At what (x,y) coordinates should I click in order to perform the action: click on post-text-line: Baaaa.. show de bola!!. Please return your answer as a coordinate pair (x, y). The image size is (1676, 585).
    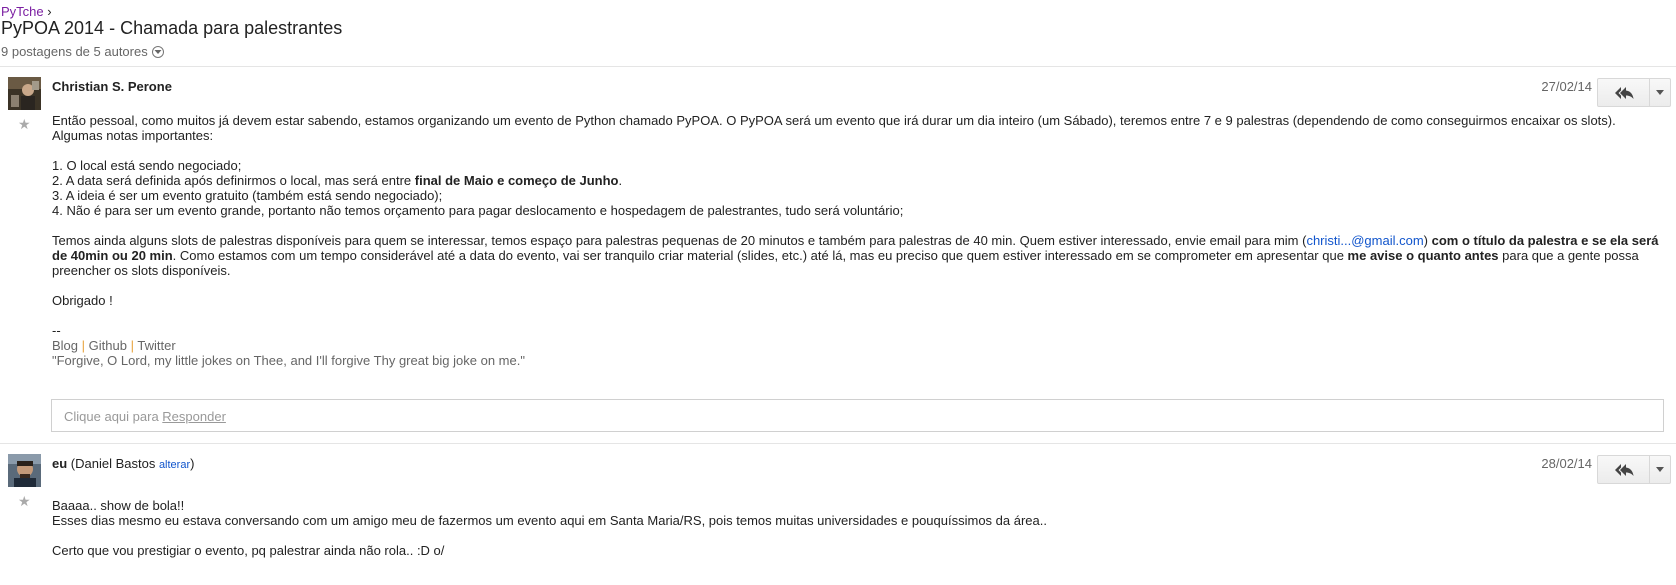
    Looking at the image, I should click on (118, 505).